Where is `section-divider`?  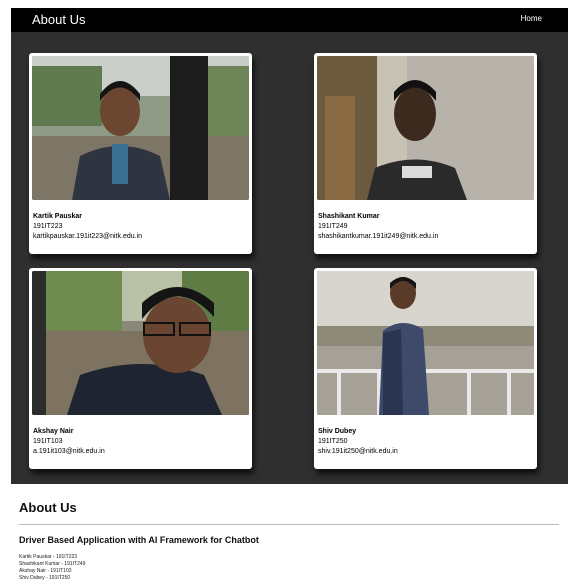 section-divider is located at coordinates (289, 524).